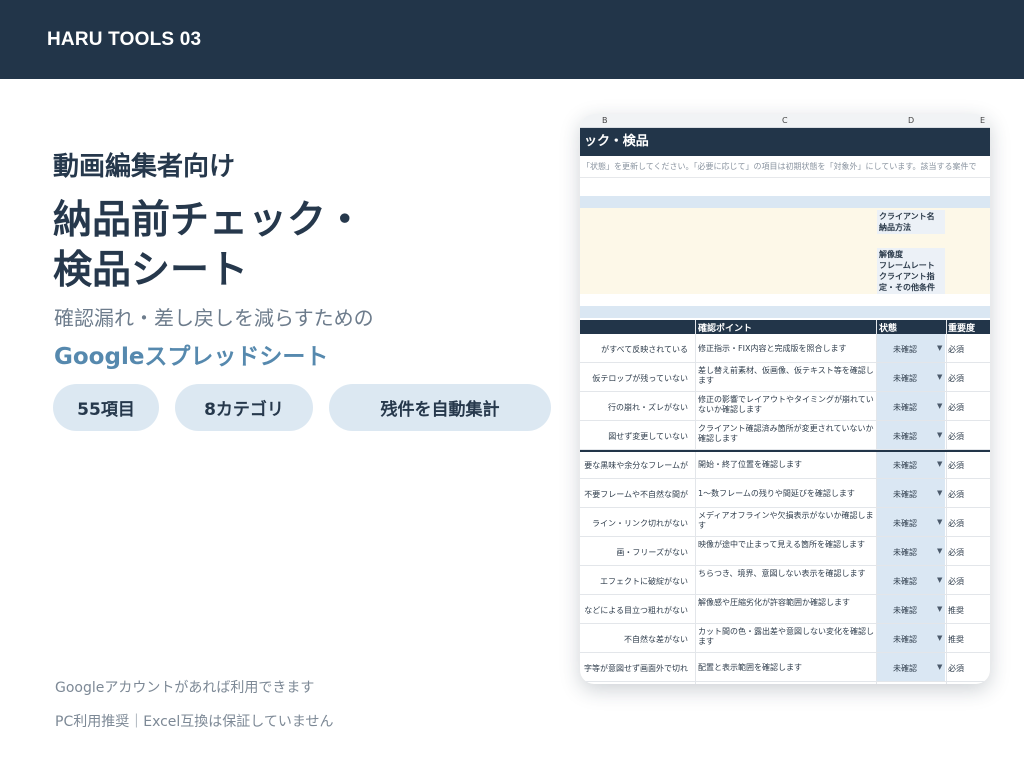 The image size is (1024, 768). Describe the element at coordinates (106, 407) in the screenshot. I see `pill-item-count: 55項目` at that location.